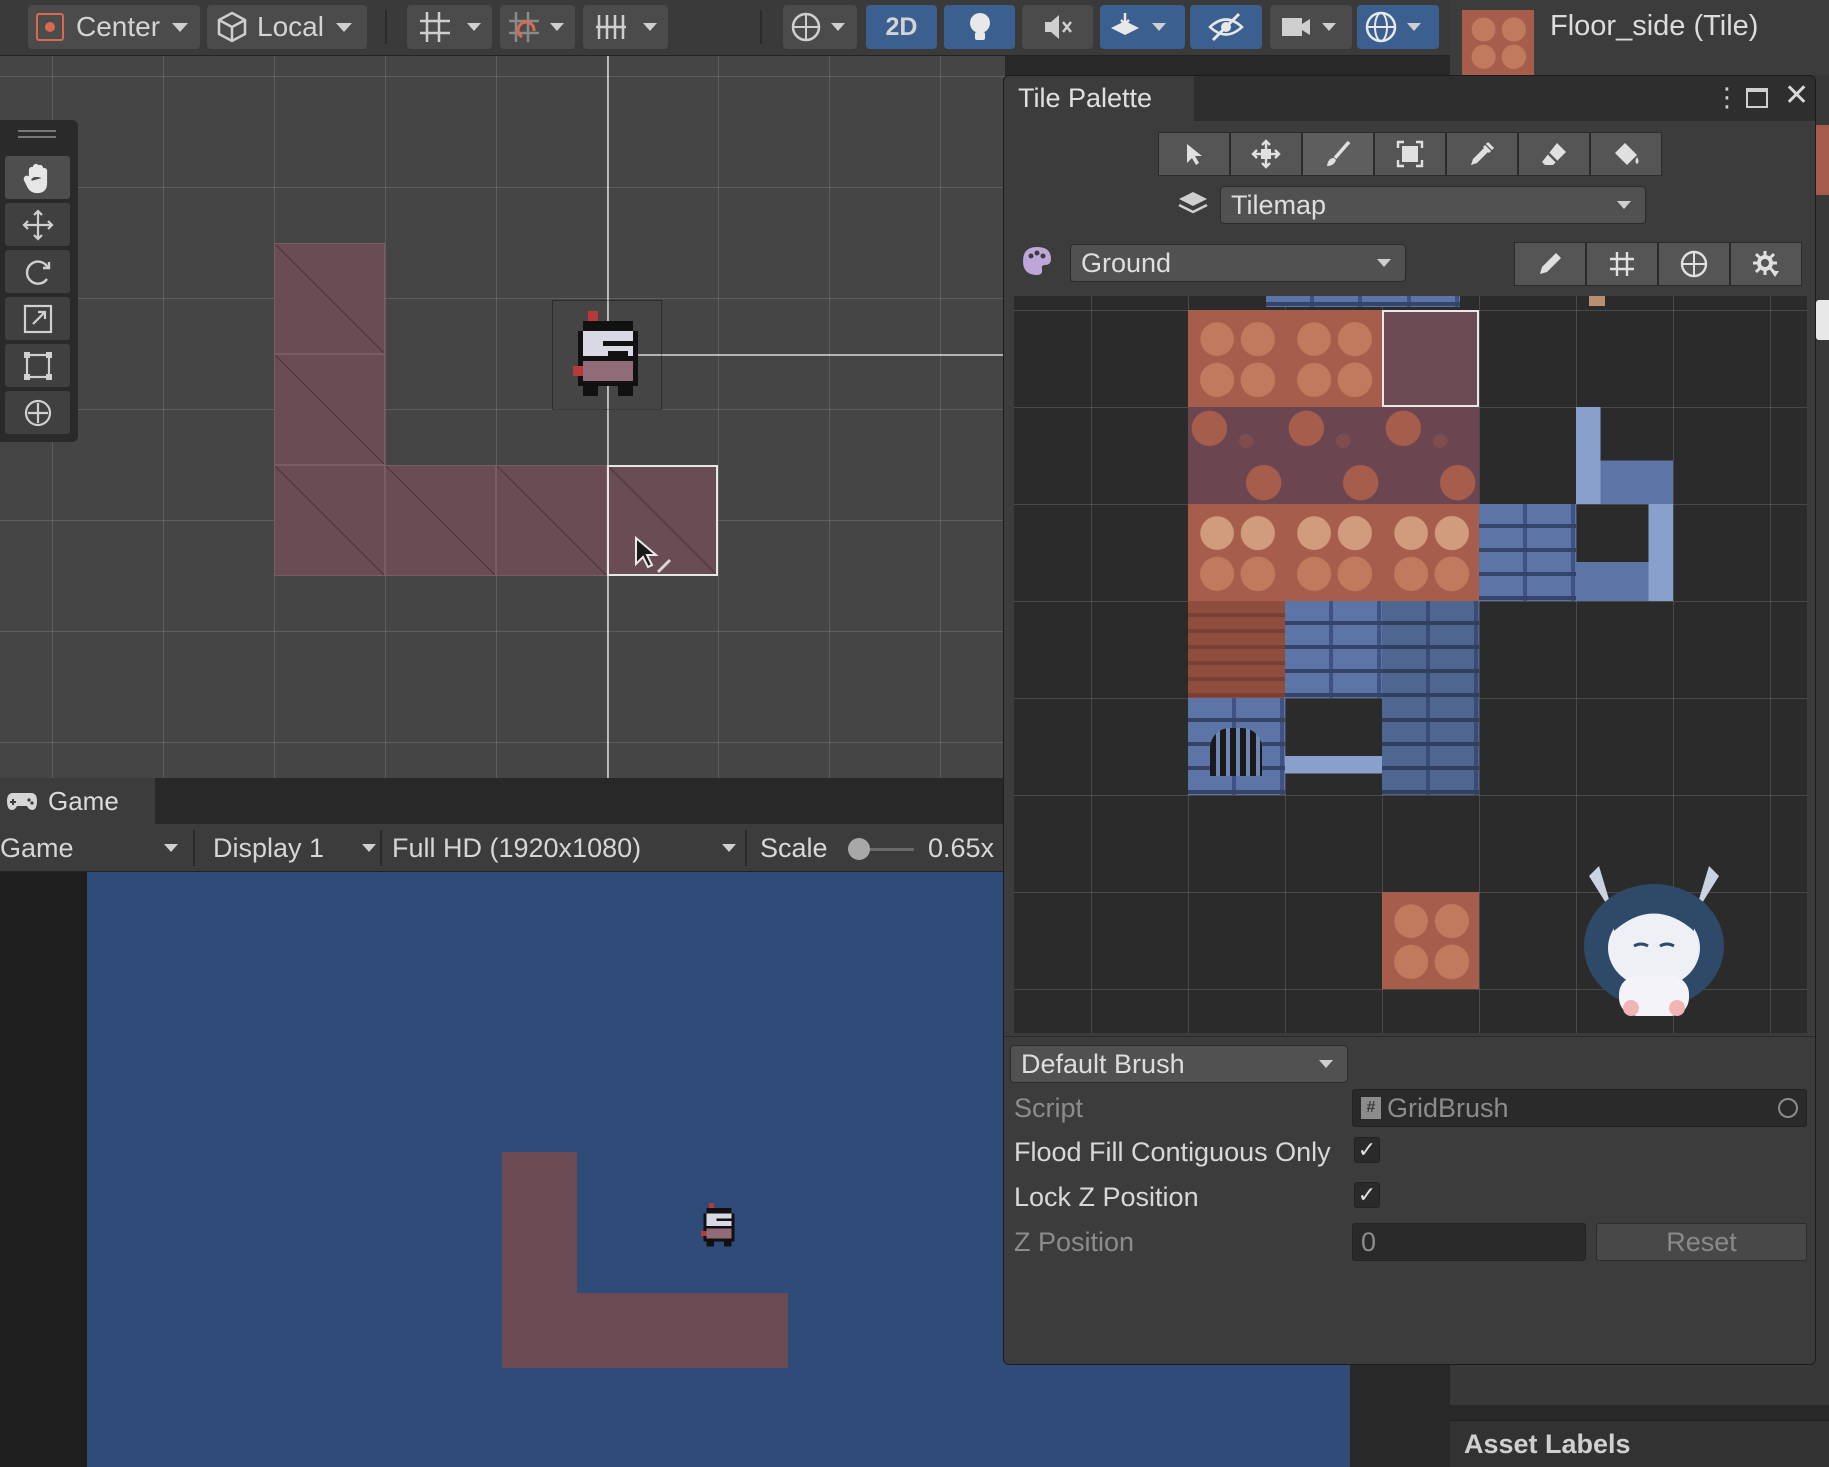 The height and width of the screenshot is (1467, 1829). What do you see at coordinates (566, 848) in the screenshot?
I see `resolution-select-dropdown: Full HD (1920x1080)` at bounding box center [566, 848].